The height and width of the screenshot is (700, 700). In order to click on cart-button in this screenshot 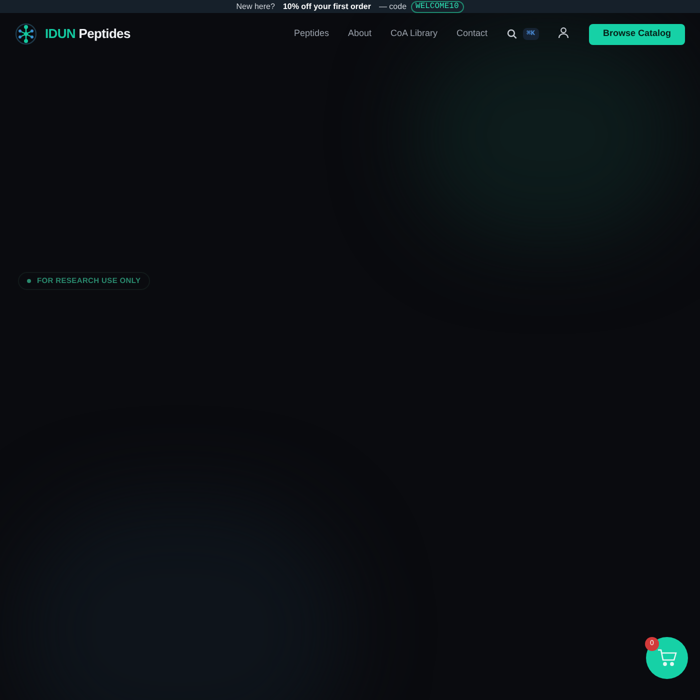, I will do `click(667, 658)`.